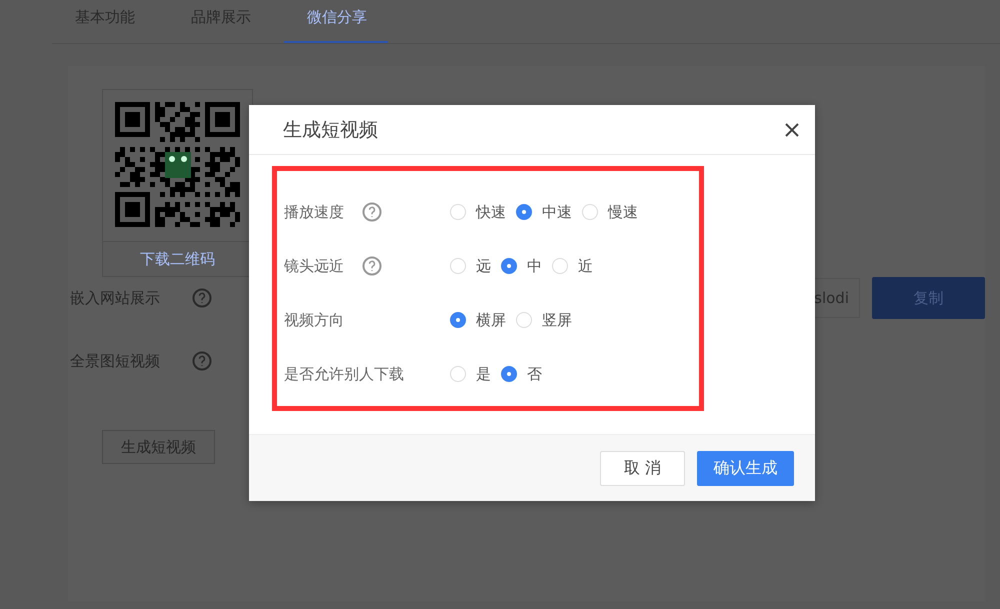 This screenshot has height=609, width=1000. I want to click on dialog-title: 生成短视频, so click(331, 130).